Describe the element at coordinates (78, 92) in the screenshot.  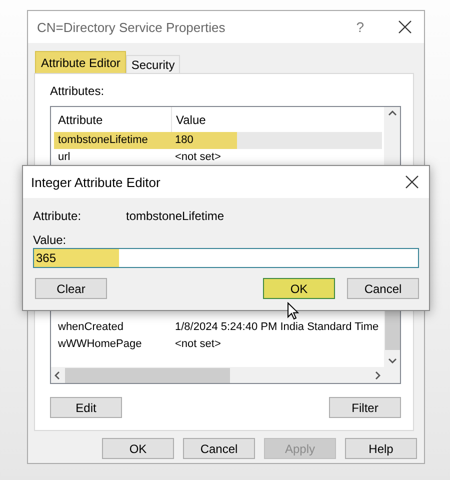
I see `attributes-label: Attributes:` at that location.